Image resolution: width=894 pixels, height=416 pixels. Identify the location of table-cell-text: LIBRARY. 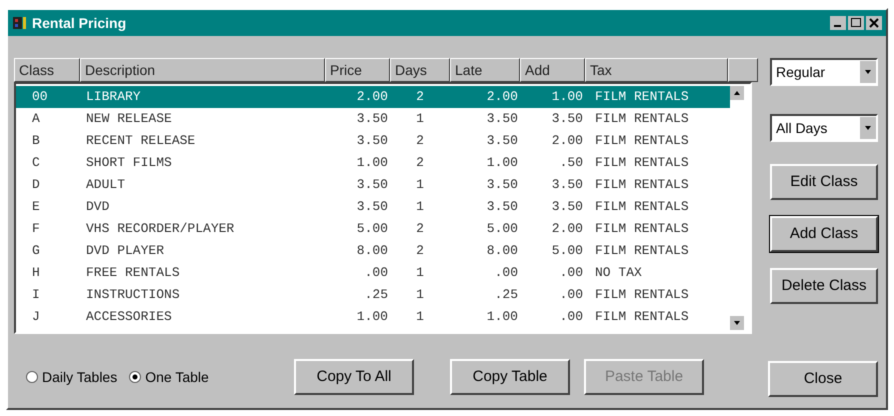
(113, 97).